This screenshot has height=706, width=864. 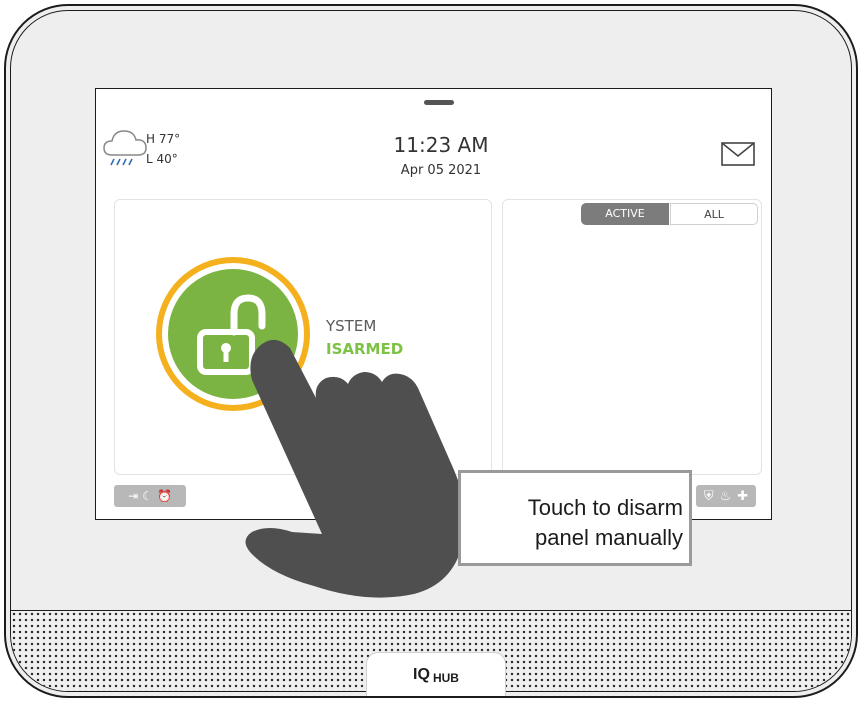 What do you see at coordinates (133, 496) in the screenshot?
I see `exit-delay-icon: ⇥` at bounding box center [133, 496].